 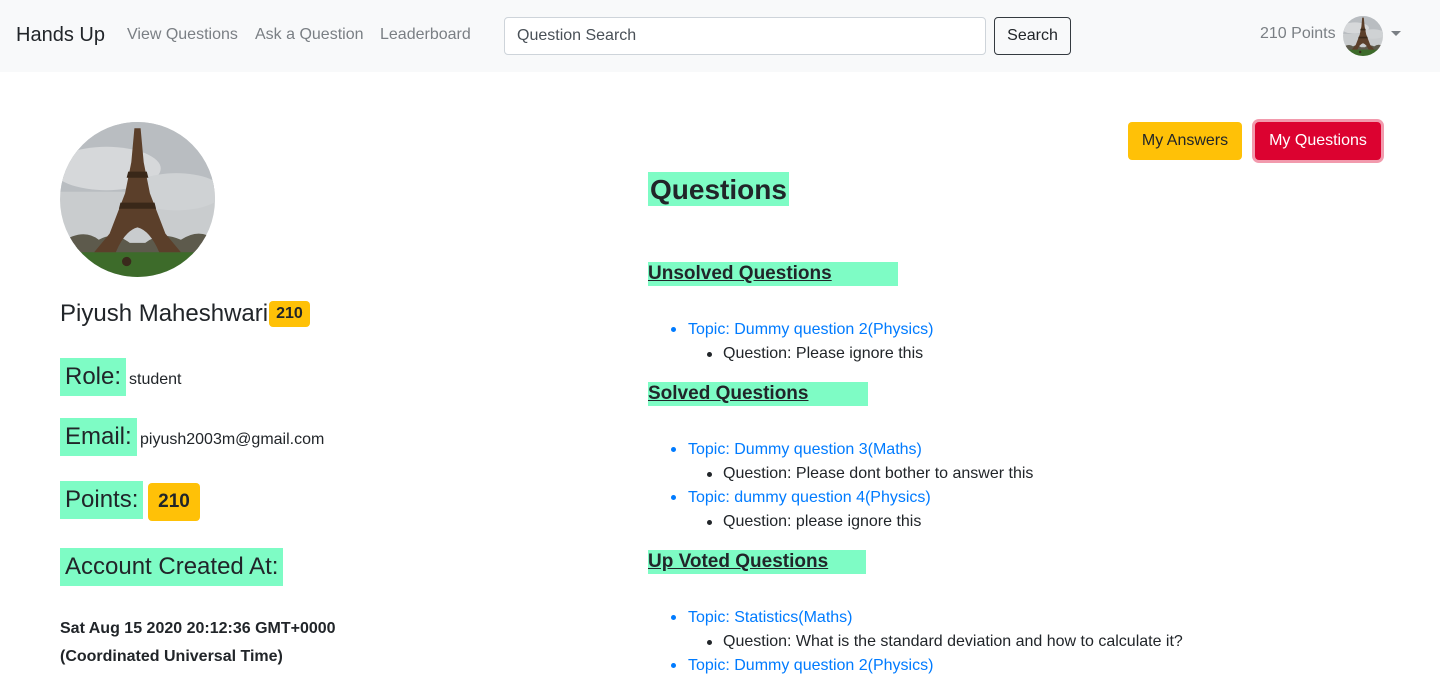 What do you see at coordinates (758, 394) in the screenshot?
I see `solved-questions-heading: Solved Questions` at bounding box center [758, 394].